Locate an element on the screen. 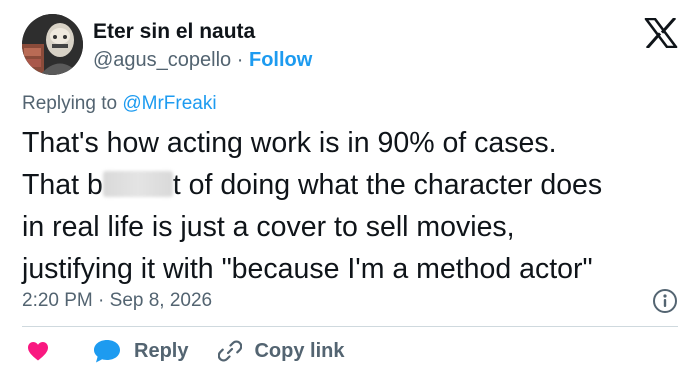 This screenshot has height=379, width=700. replying-prefix: Replying to is located at coordinates (72, 103).